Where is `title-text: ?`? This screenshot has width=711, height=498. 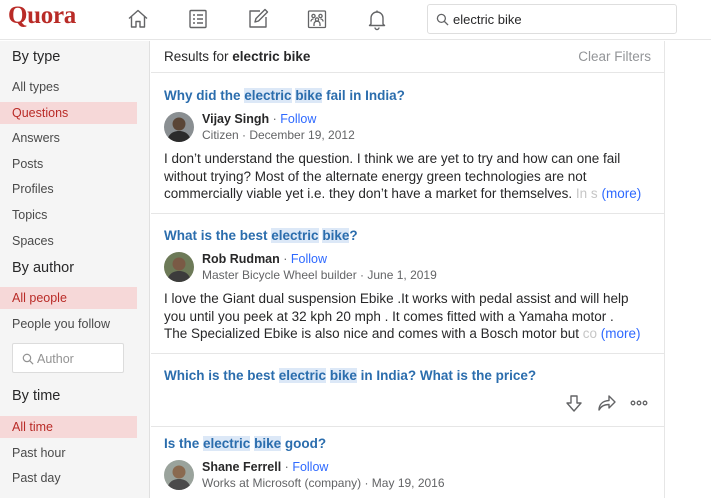
title-text: ? is located at coordinates (353, 235).